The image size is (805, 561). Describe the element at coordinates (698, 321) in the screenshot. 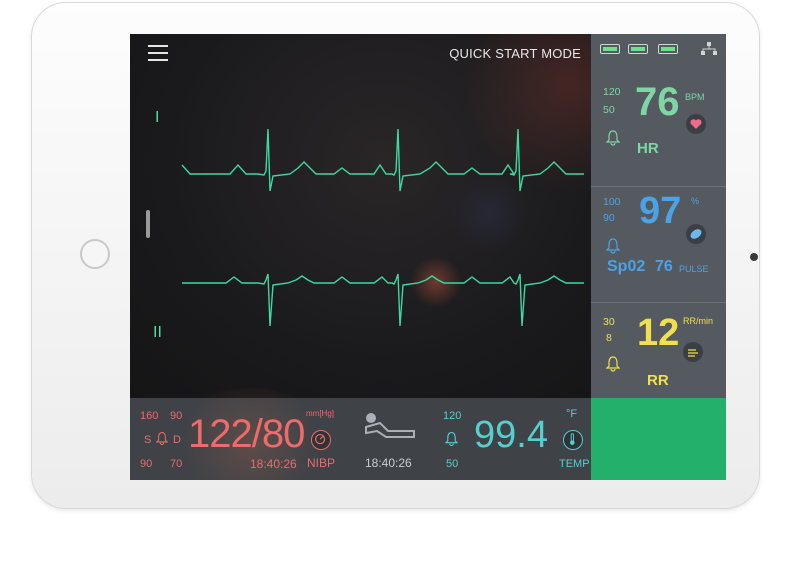

I see `rr-unit: RR/min` at that location.